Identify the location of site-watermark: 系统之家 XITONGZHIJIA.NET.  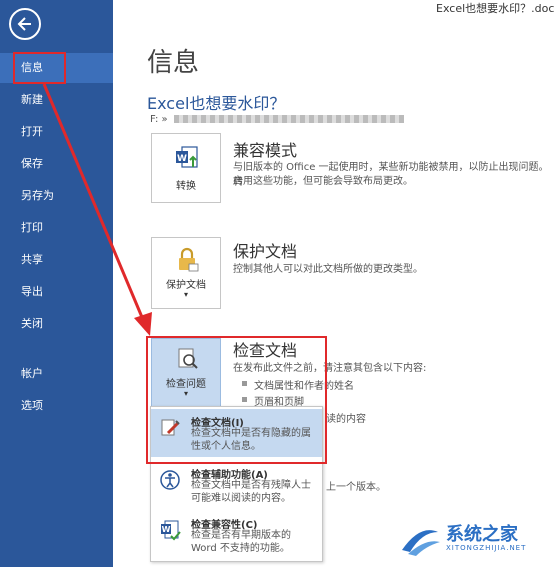
(475, 540).